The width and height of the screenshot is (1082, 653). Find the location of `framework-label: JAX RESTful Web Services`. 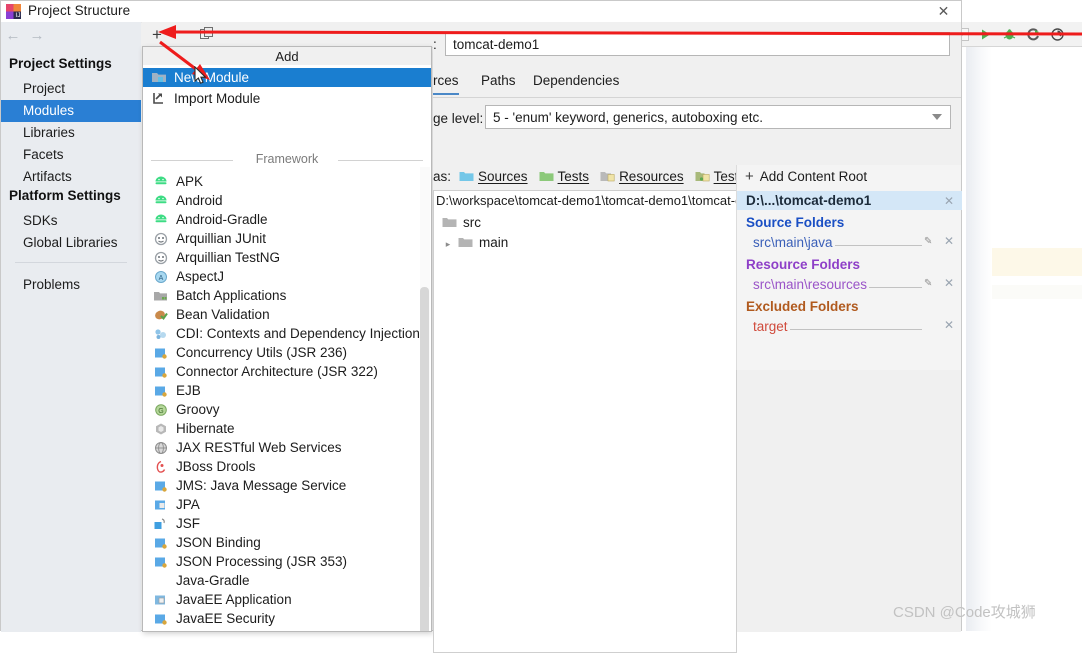

framework-label: JAX RESTful Web Services is located at coordinates (259, 447).